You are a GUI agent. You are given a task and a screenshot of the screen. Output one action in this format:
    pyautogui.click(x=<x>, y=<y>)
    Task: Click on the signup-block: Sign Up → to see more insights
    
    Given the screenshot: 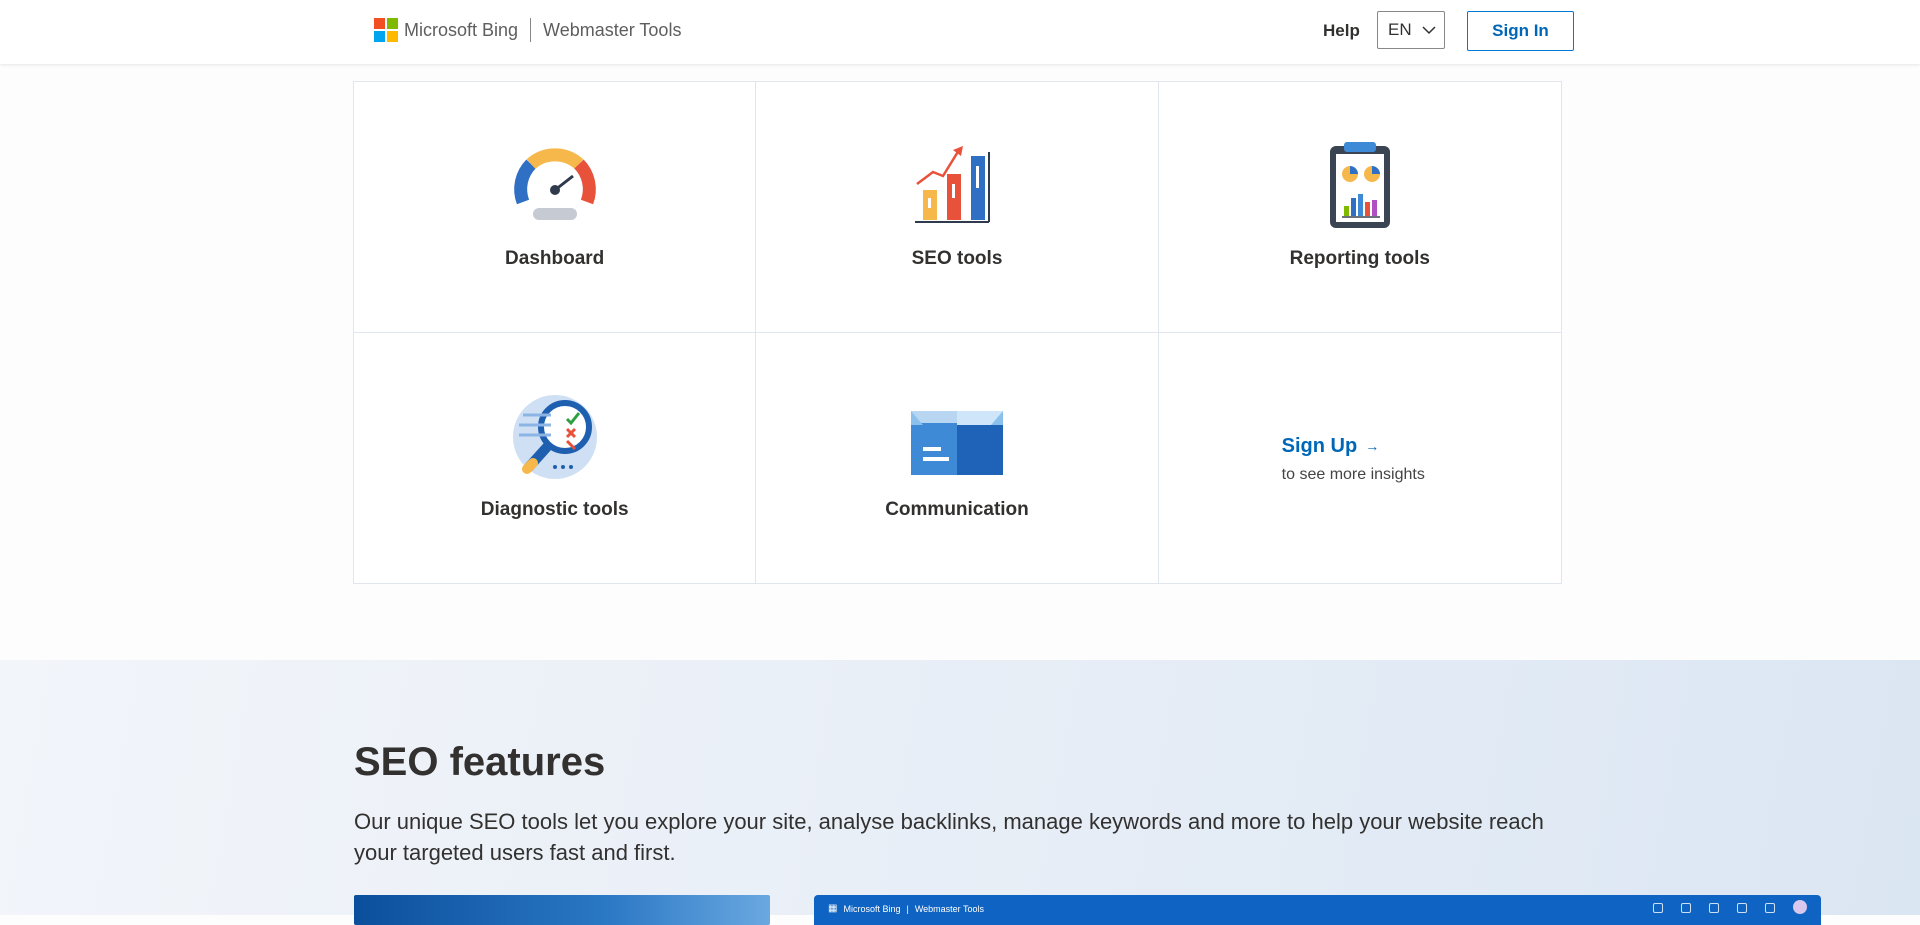 What is the action you would take?
    pyautogui.click(x=1353, y=459)
    